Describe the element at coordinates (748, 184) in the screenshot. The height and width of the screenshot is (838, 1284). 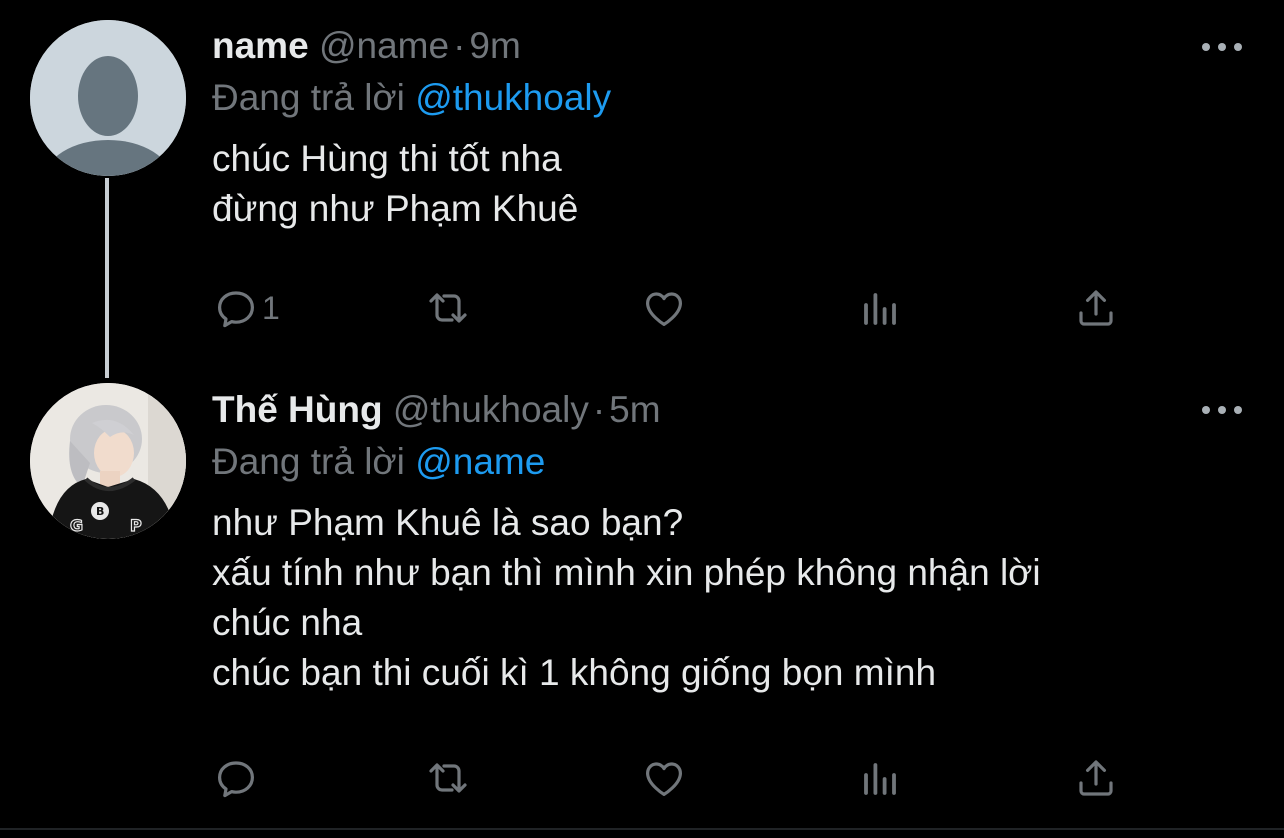
I see `tweet-text: chúc Hùng thi tốt nha đừng như Phạm Khuê` at that location.